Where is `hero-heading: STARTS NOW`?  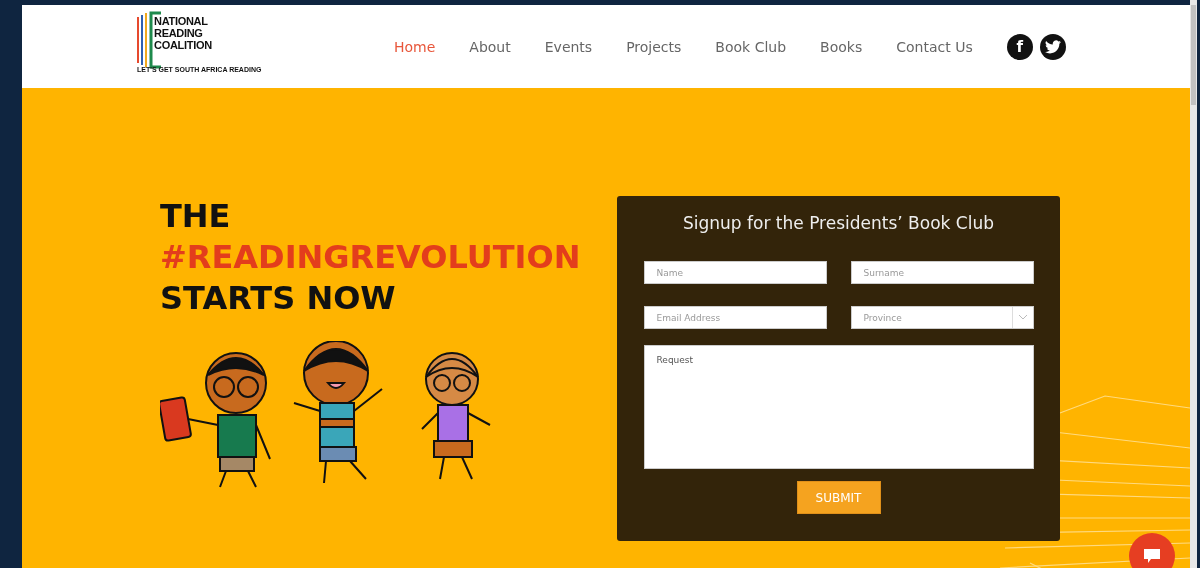
hero-heading: STARTS NOW is located at coordinates (278, 298).